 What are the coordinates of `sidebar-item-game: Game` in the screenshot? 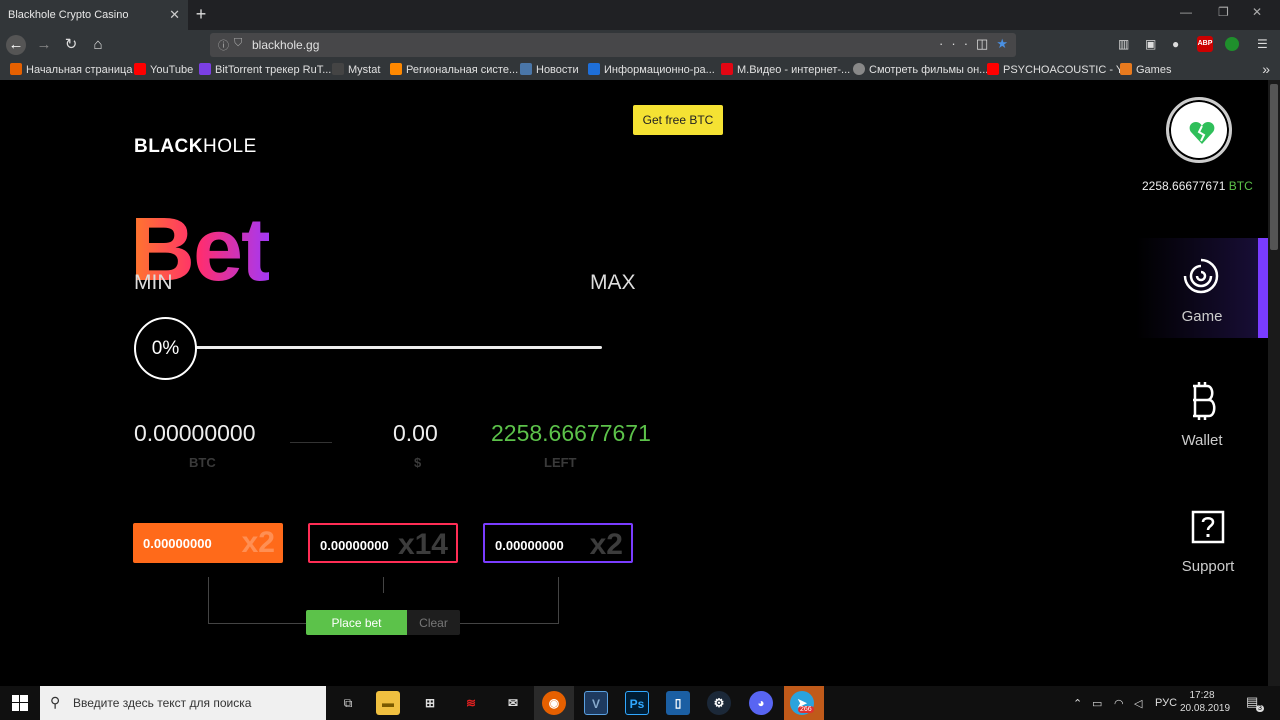 It's located at (1202, 288).